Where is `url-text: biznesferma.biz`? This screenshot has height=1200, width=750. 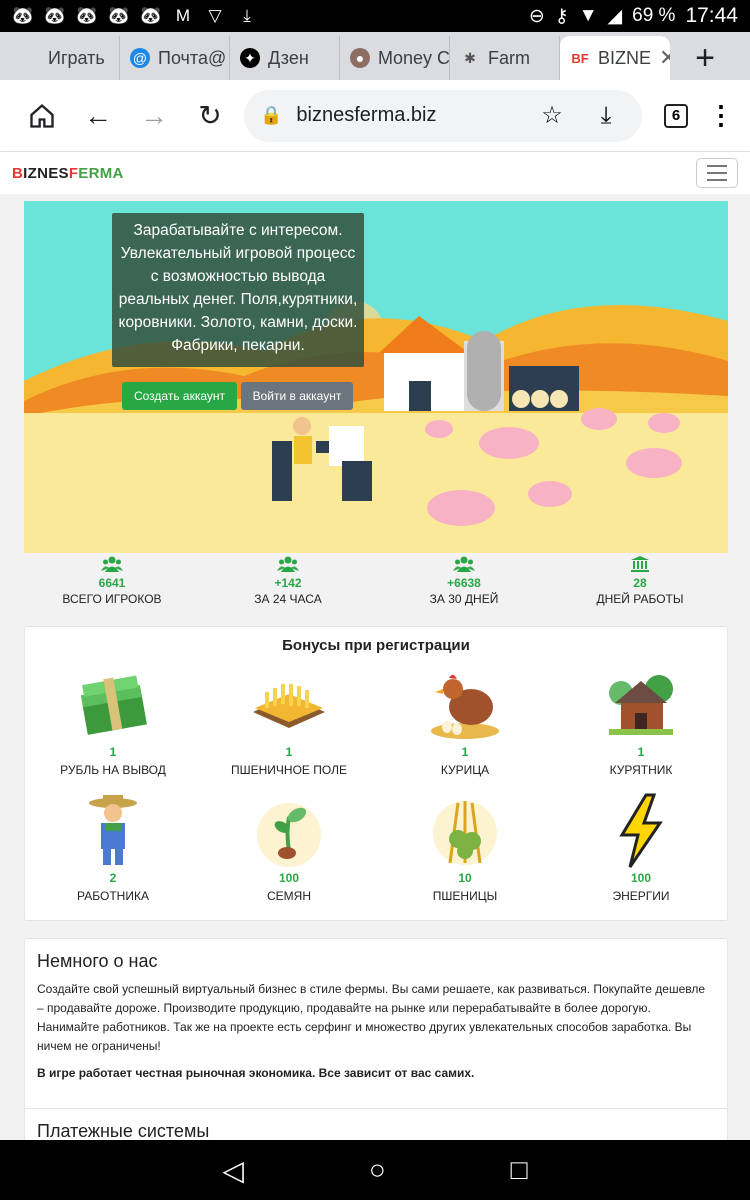 url-text: biznesferma.biz is located at coordinates (407, 115).